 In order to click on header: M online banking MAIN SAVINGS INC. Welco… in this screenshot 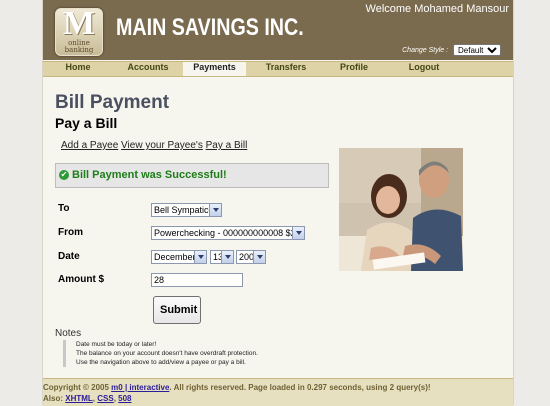, I will do `click(278, 30)`.